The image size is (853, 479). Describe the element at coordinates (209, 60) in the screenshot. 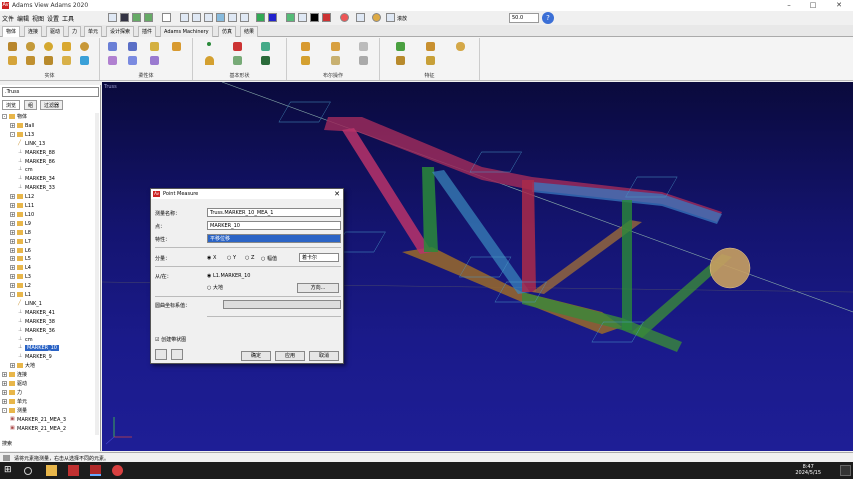

I see `arc-icon` at that location.